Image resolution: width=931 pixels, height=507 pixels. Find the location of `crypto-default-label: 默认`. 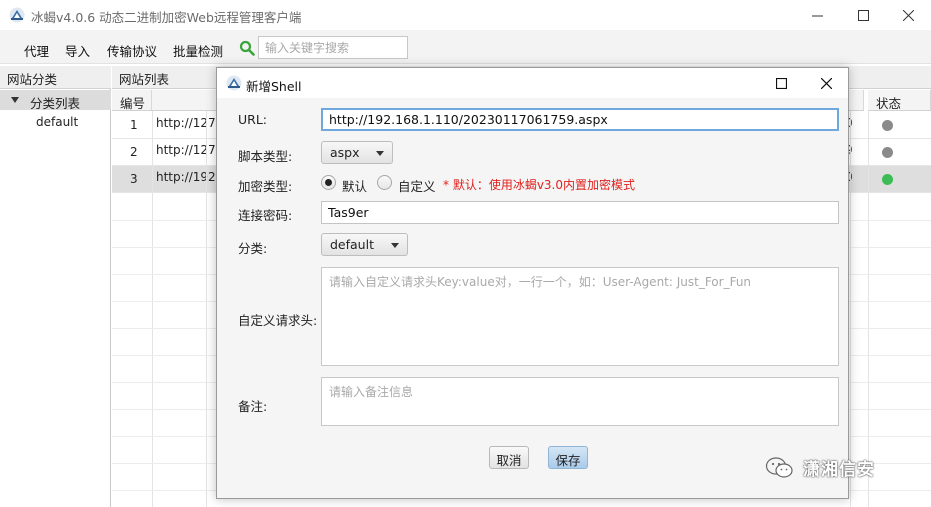

crypto-default-label: 默认 is located at coordinates (354, 185).